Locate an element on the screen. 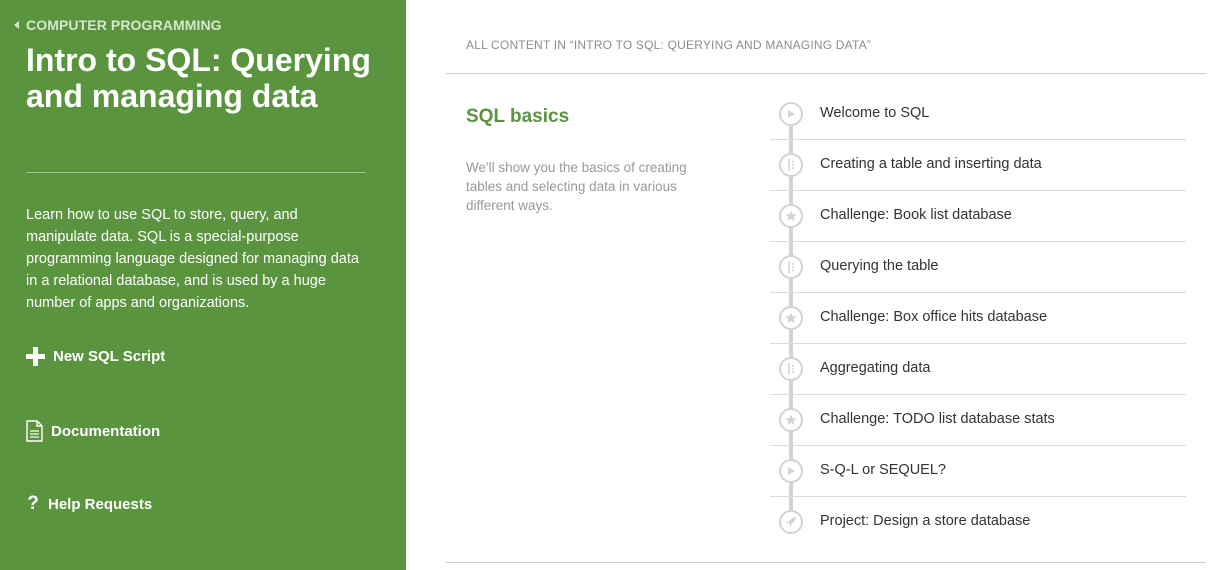  list-item: Challenge: Book list database is located at coordinates (978, 216).